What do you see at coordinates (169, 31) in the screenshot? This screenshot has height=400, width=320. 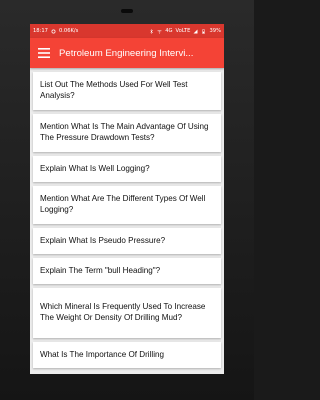 I see `network-type: 4G` at bounding box center [169, 31].